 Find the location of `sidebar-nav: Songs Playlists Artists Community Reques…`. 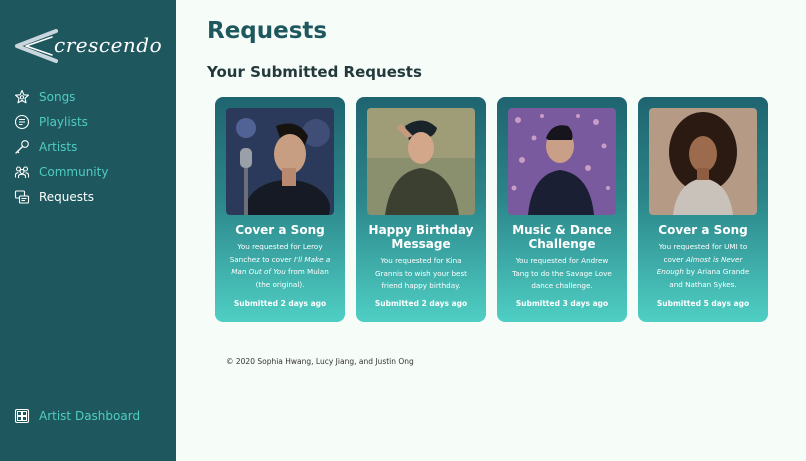

sidebar-nav: Songs Playlists Artists Community Reques… is located at coordinates (88, 146).